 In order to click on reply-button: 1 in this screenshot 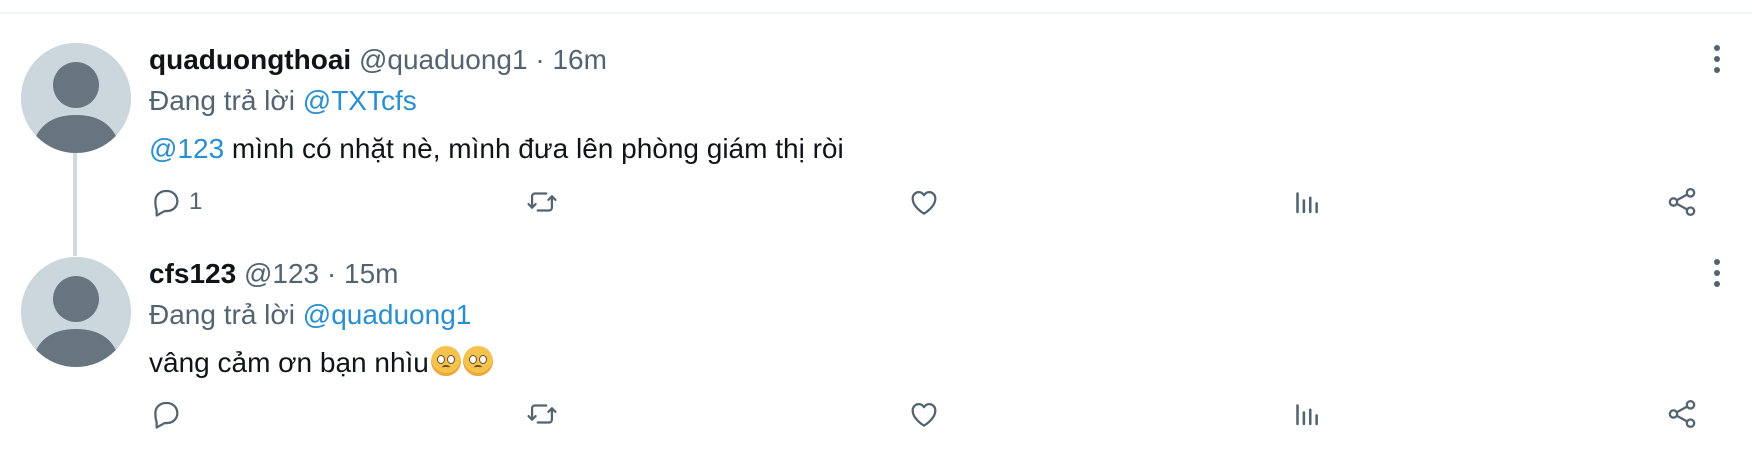, I will do `click(175, 202)`.